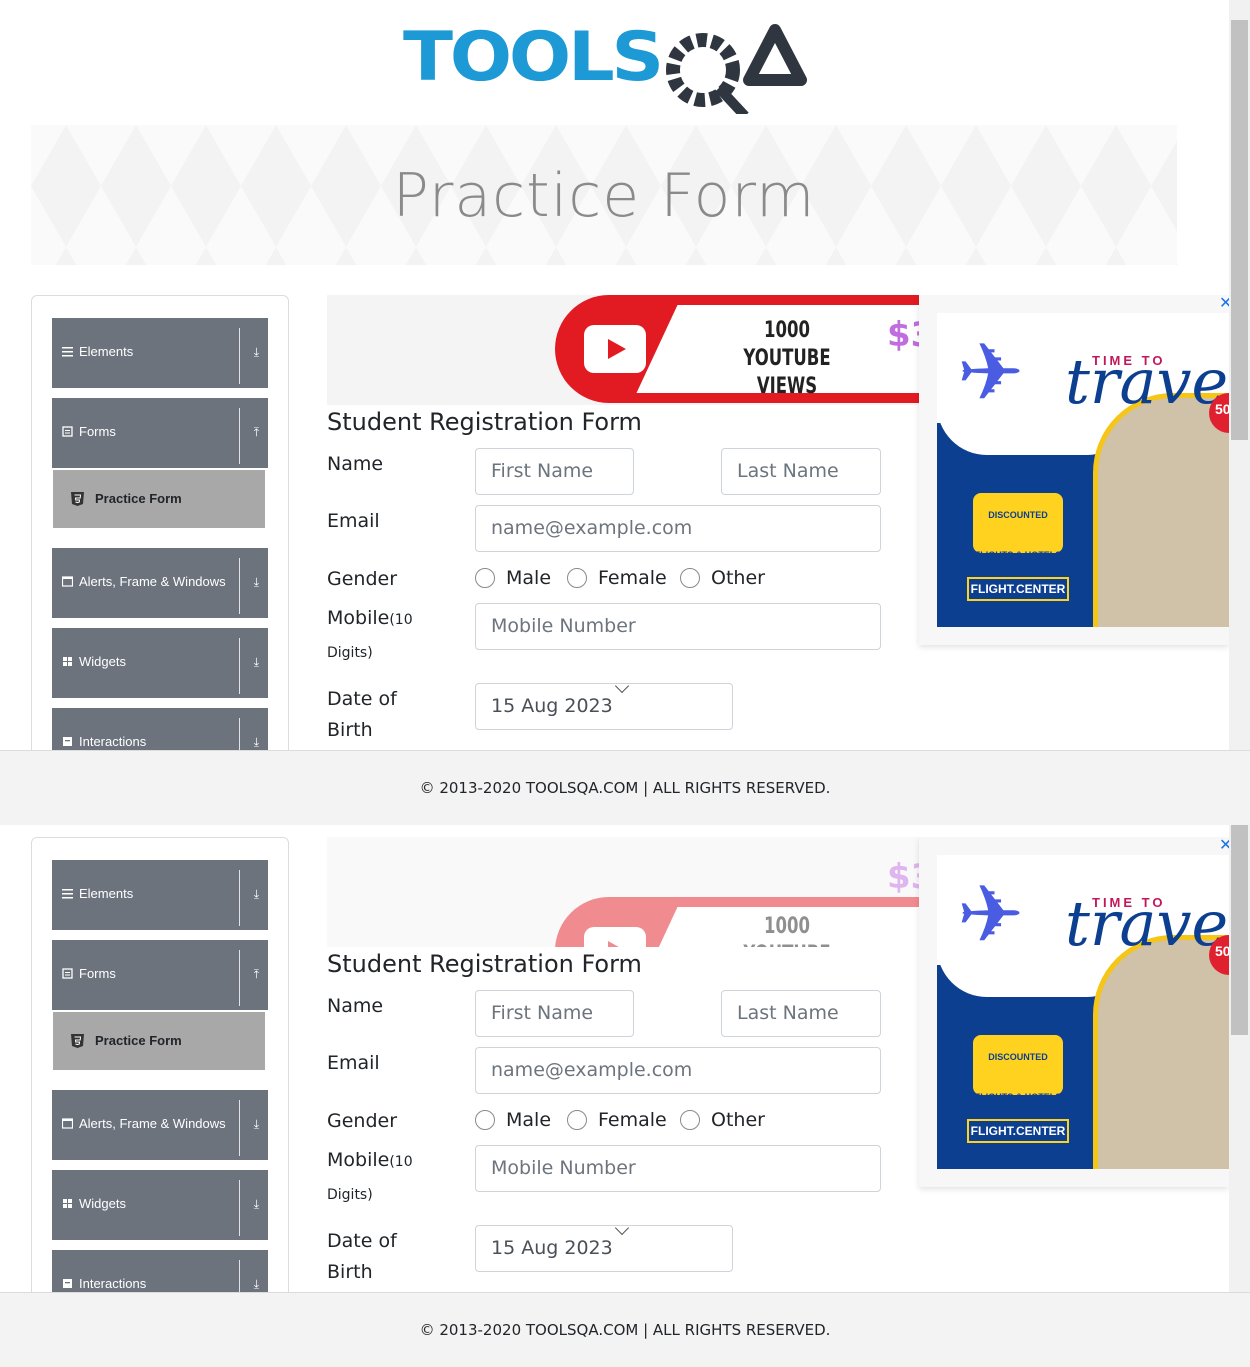  I want to click on page-title: Practice Form, so click(604, 196).